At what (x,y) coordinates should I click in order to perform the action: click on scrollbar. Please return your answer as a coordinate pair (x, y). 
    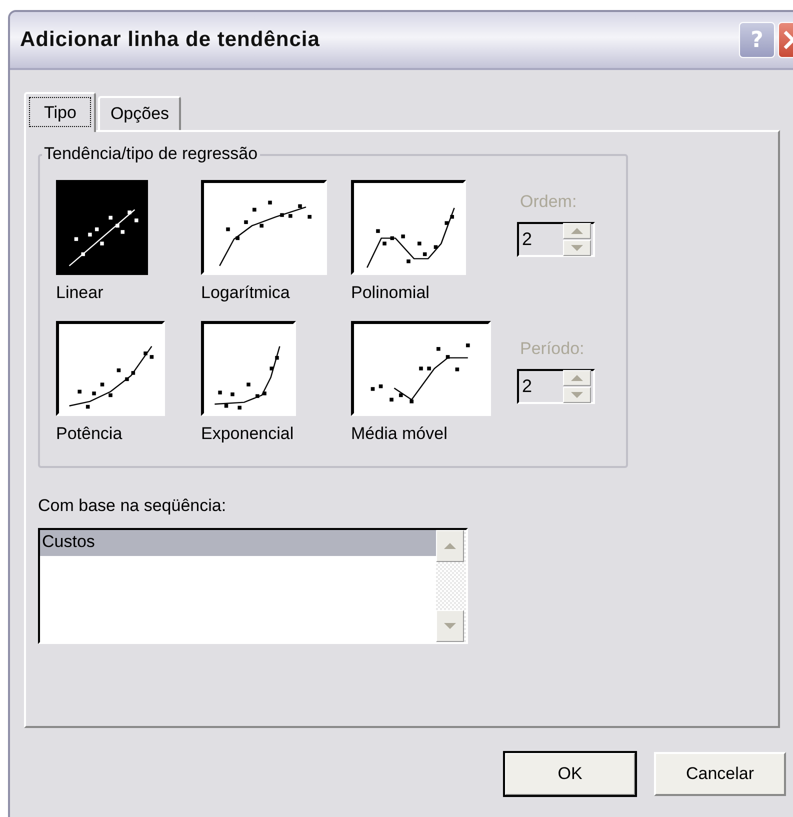
    Looking at the image, I should click on (451, 586).